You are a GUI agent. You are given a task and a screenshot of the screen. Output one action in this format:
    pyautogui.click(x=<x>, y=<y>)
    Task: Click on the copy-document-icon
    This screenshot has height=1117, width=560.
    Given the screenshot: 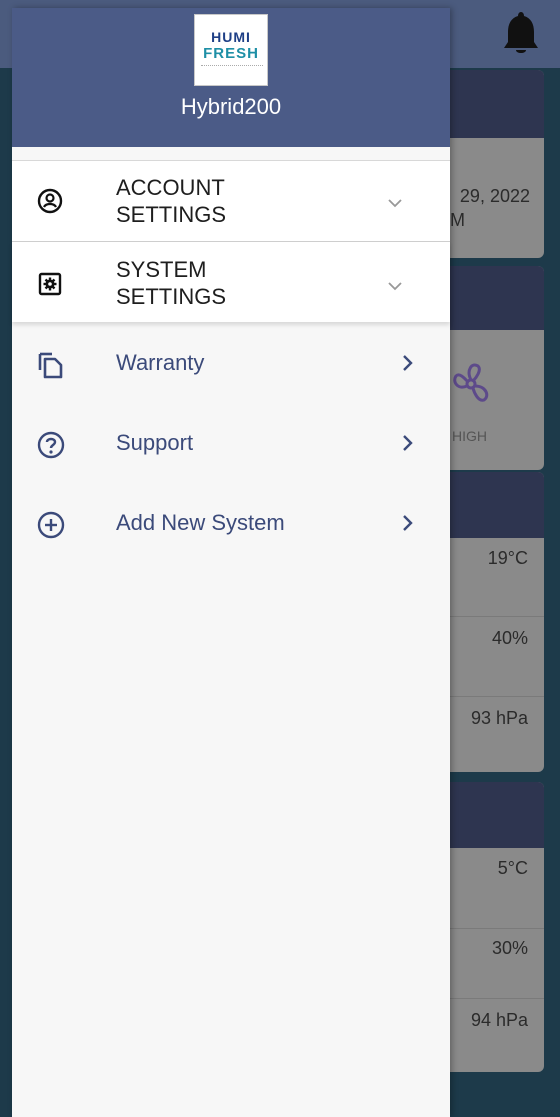 What is the action you would take?
    pyautogui.click(x=50, y=365)
    